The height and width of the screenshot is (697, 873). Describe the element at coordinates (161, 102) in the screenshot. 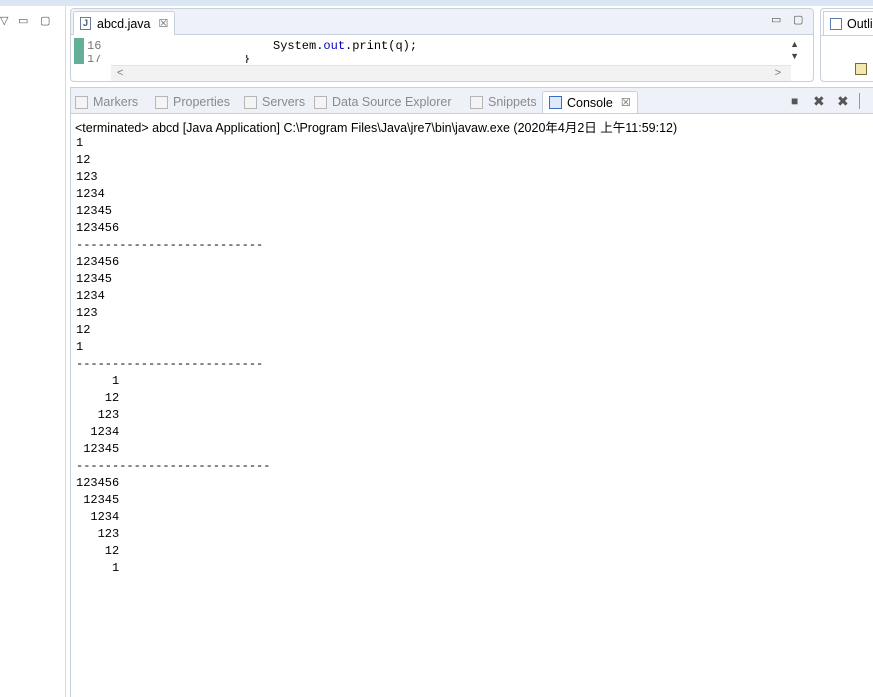

I see `properties-icon` at that location.